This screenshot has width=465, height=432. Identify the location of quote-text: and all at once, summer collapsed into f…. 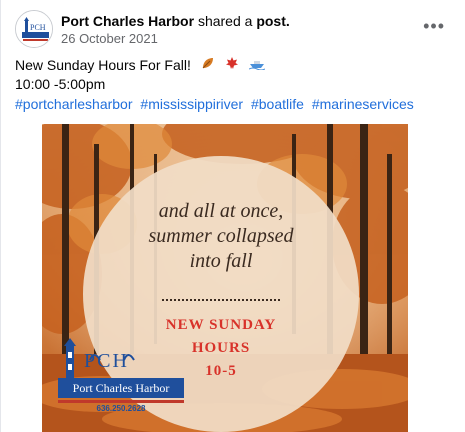
(221, 236).